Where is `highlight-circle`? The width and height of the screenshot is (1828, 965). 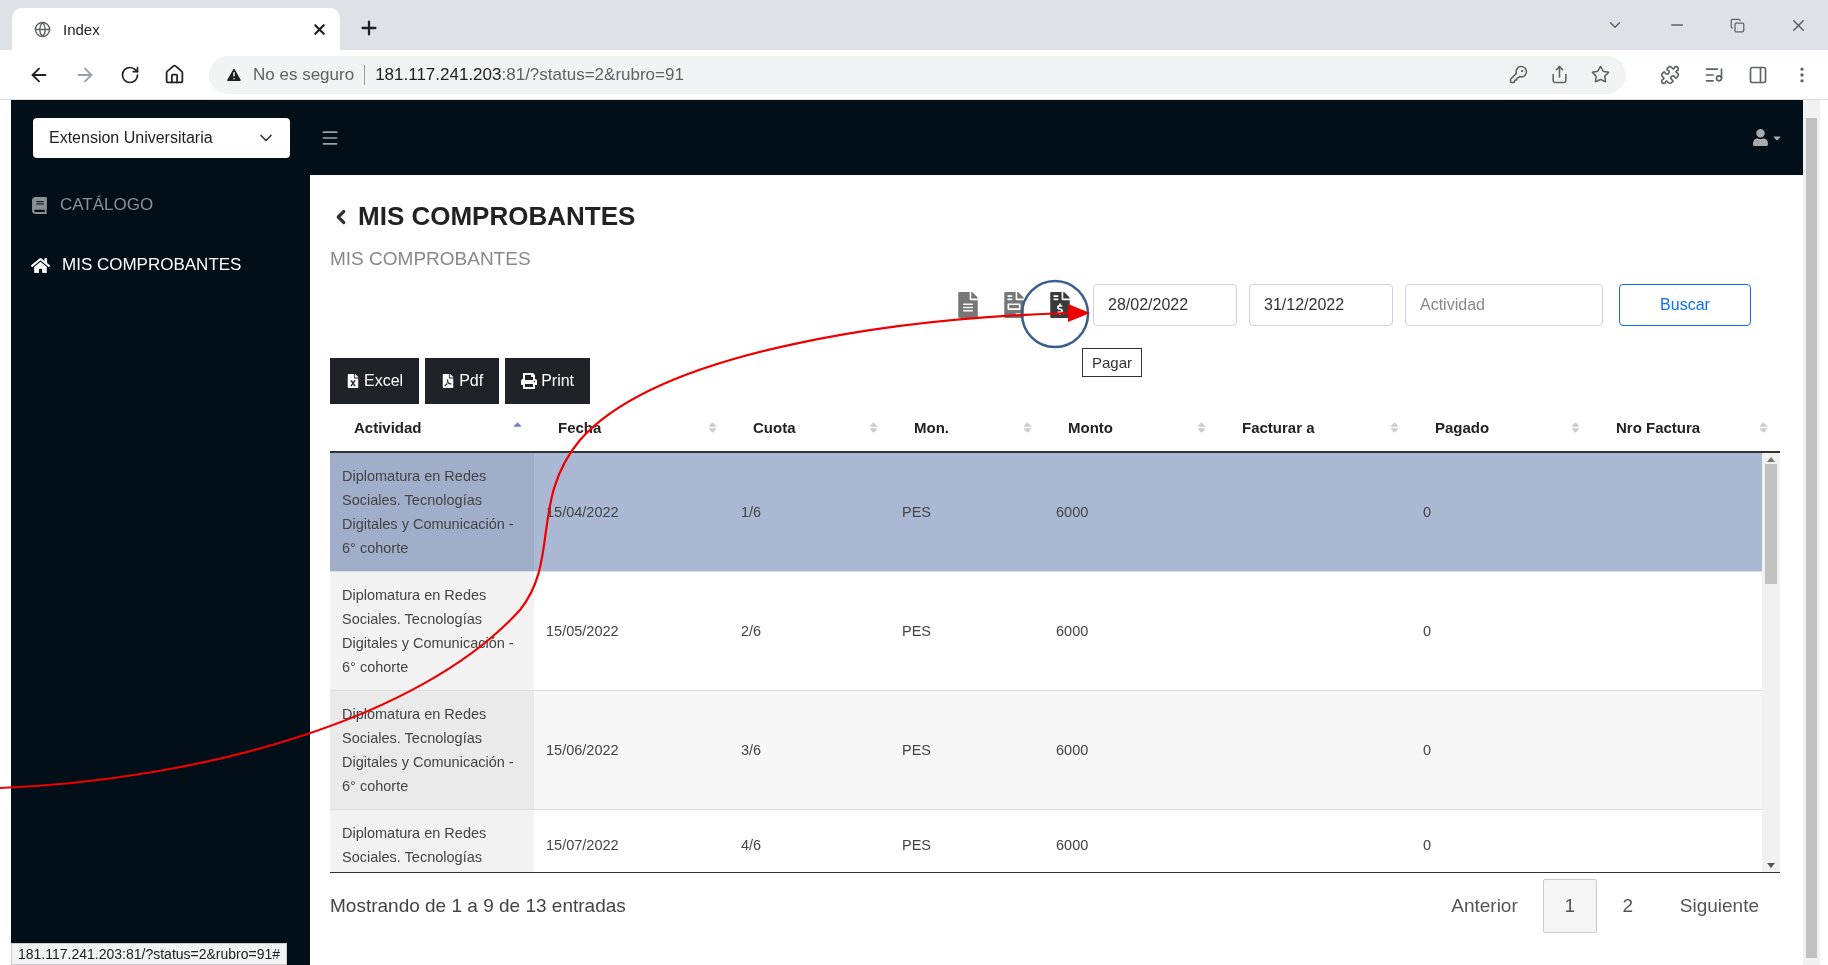 highlight-circle is located at coordinates (1055, 314).